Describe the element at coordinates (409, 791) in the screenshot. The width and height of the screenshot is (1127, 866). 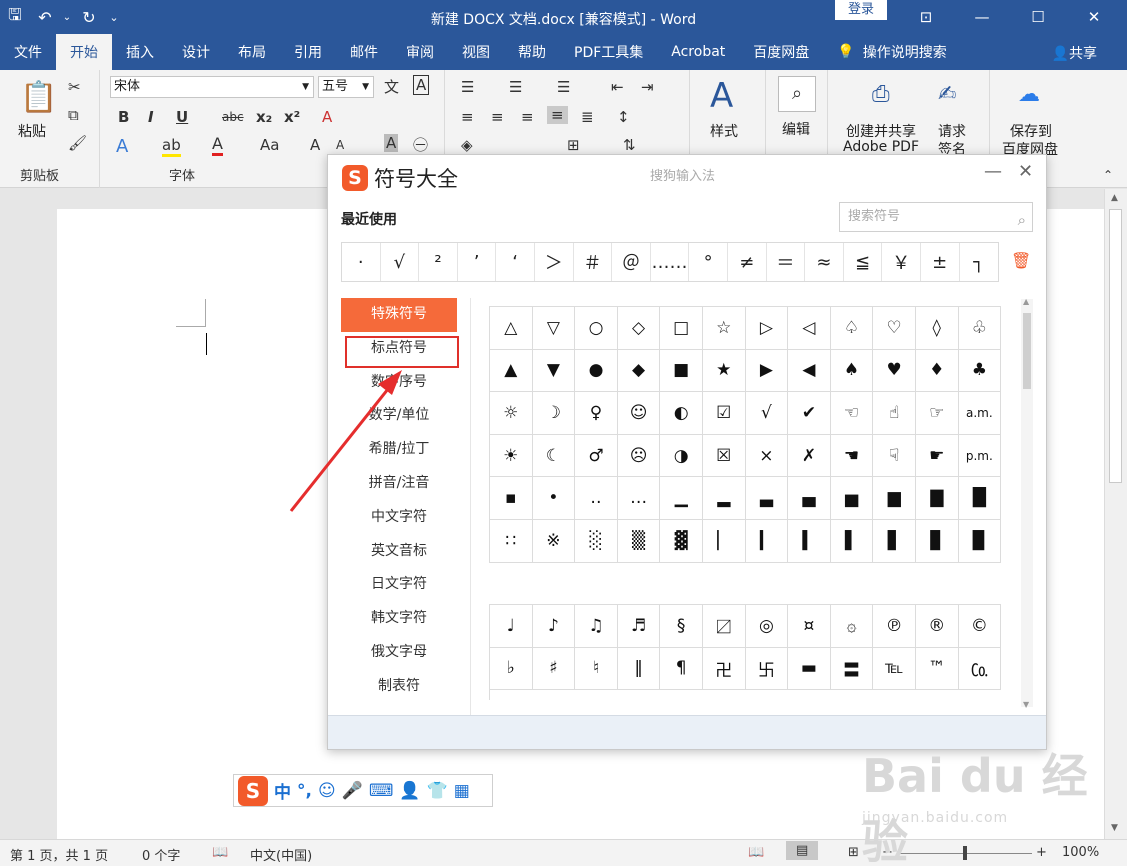
I see `ime-user-icon: 👤` at that location.